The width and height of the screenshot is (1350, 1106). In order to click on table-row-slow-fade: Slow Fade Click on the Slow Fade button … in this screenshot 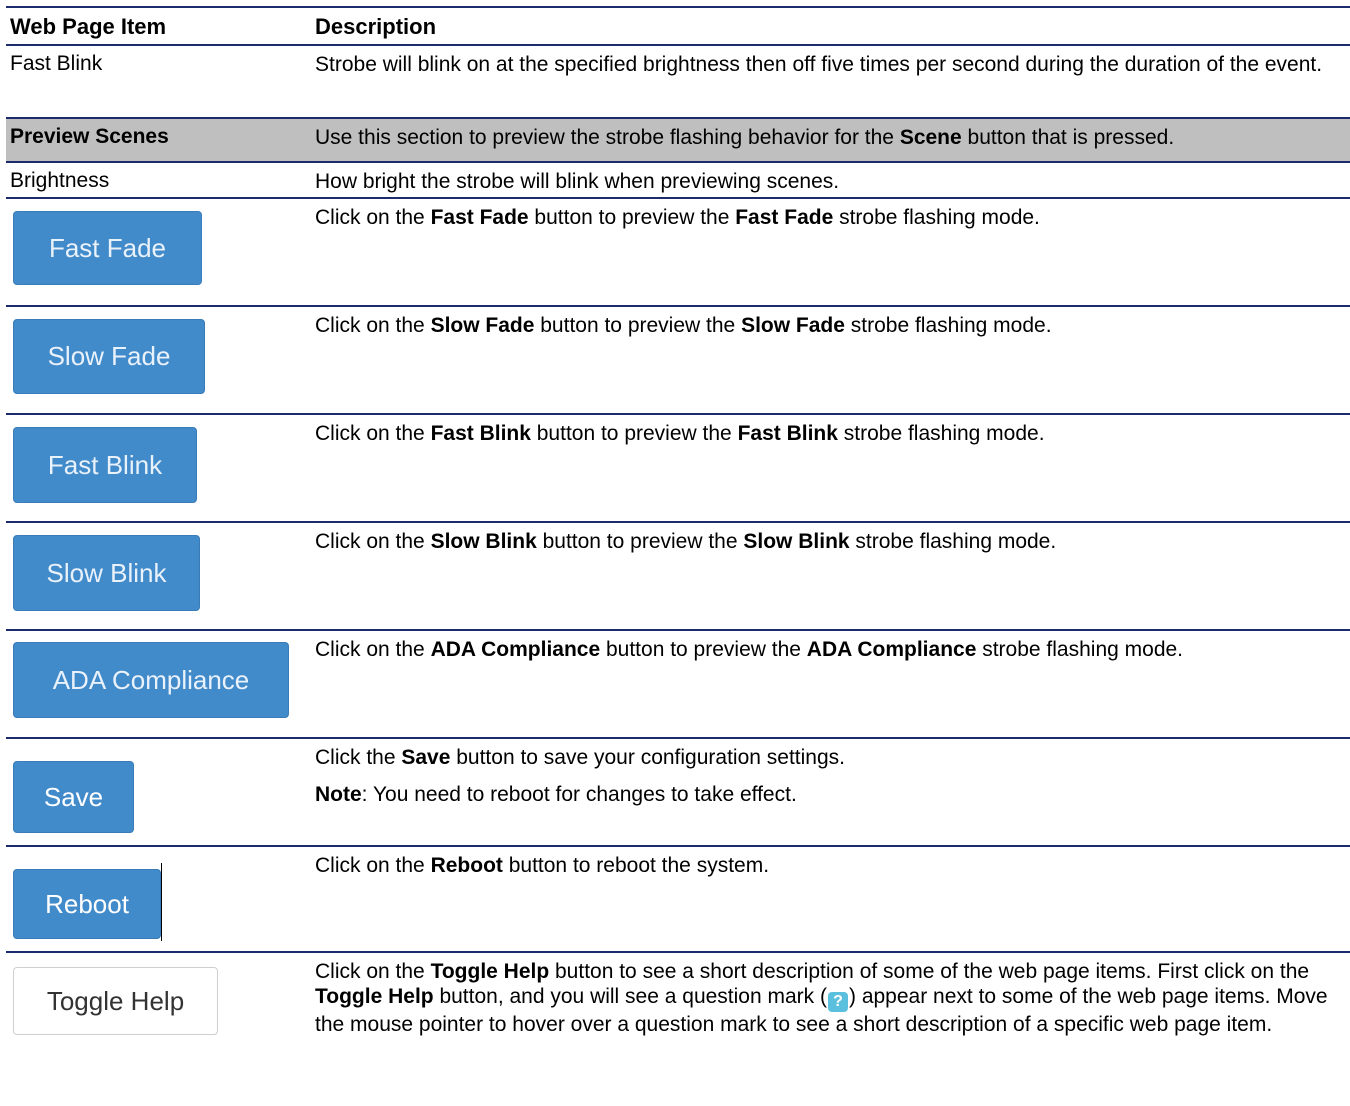, I will do `click(678, 359)`.